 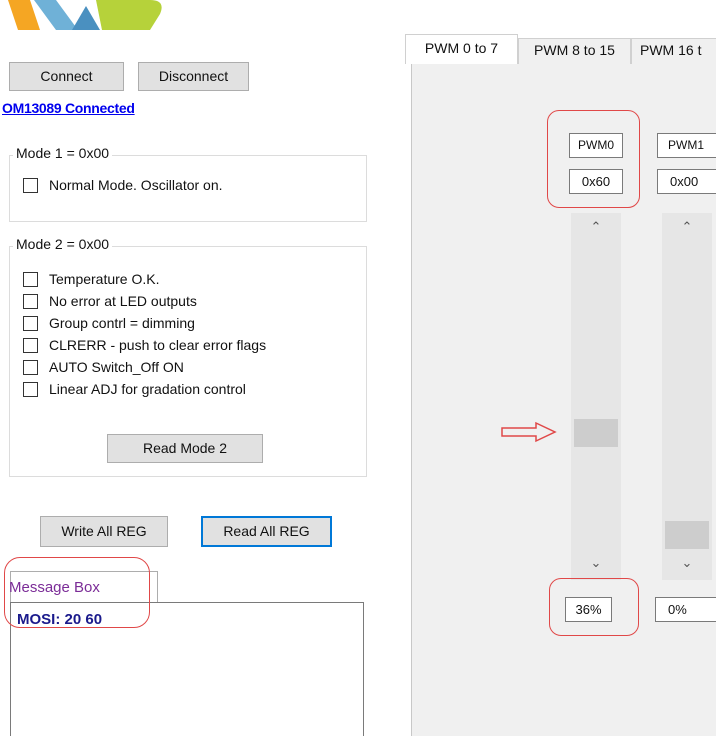 I want to click on mode1-title: Mode 1 = 0x00, so click(x=63, y=153).